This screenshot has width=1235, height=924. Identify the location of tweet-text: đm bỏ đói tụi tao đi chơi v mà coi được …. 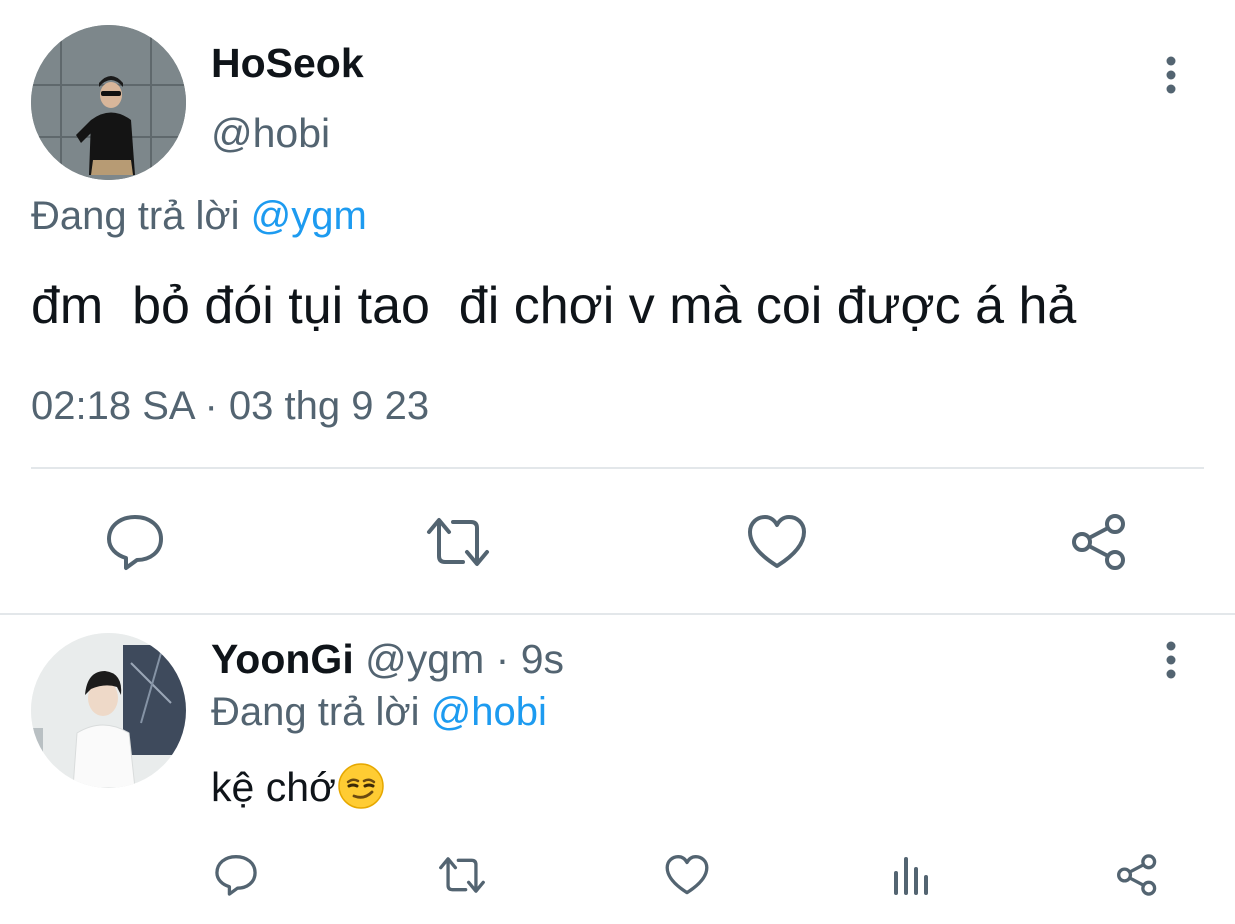
(554, 306).